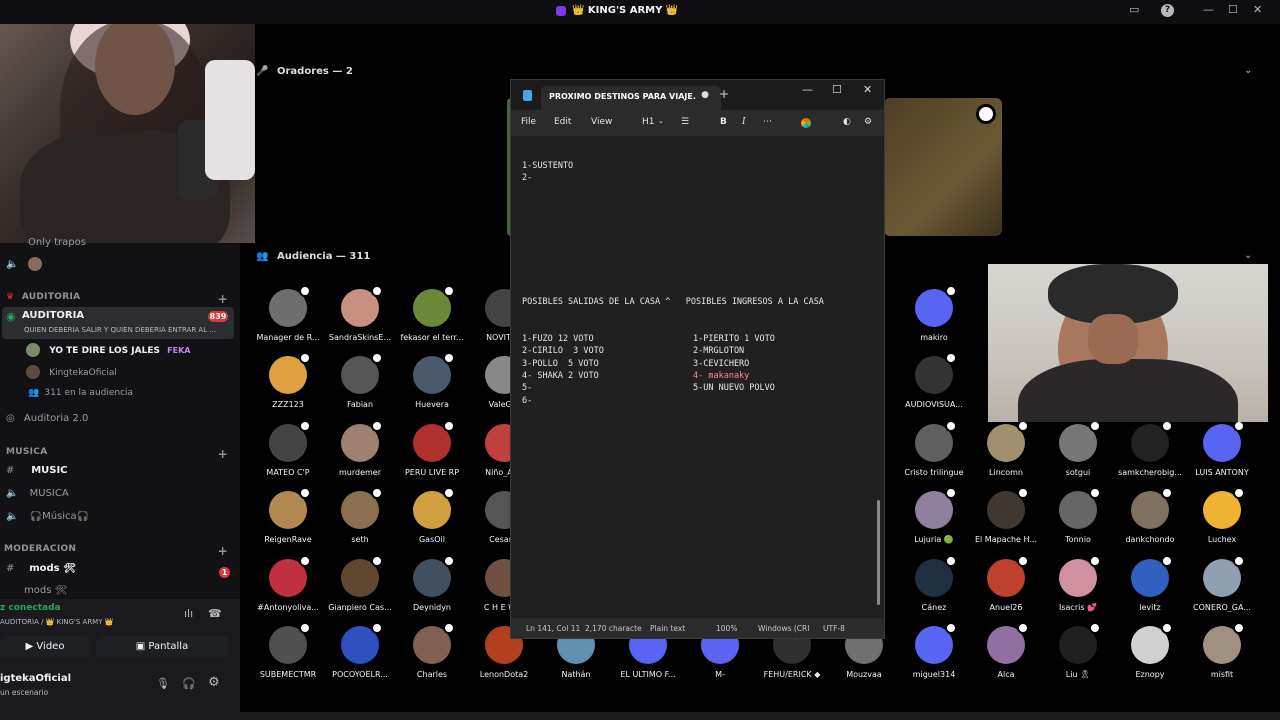 The height and width of the screenshot is (720, 1280). What do you see at coordinates (189, 683) in the screenshot?
I see `headphones-icon: 🎧` at bounding box center [189, 683].